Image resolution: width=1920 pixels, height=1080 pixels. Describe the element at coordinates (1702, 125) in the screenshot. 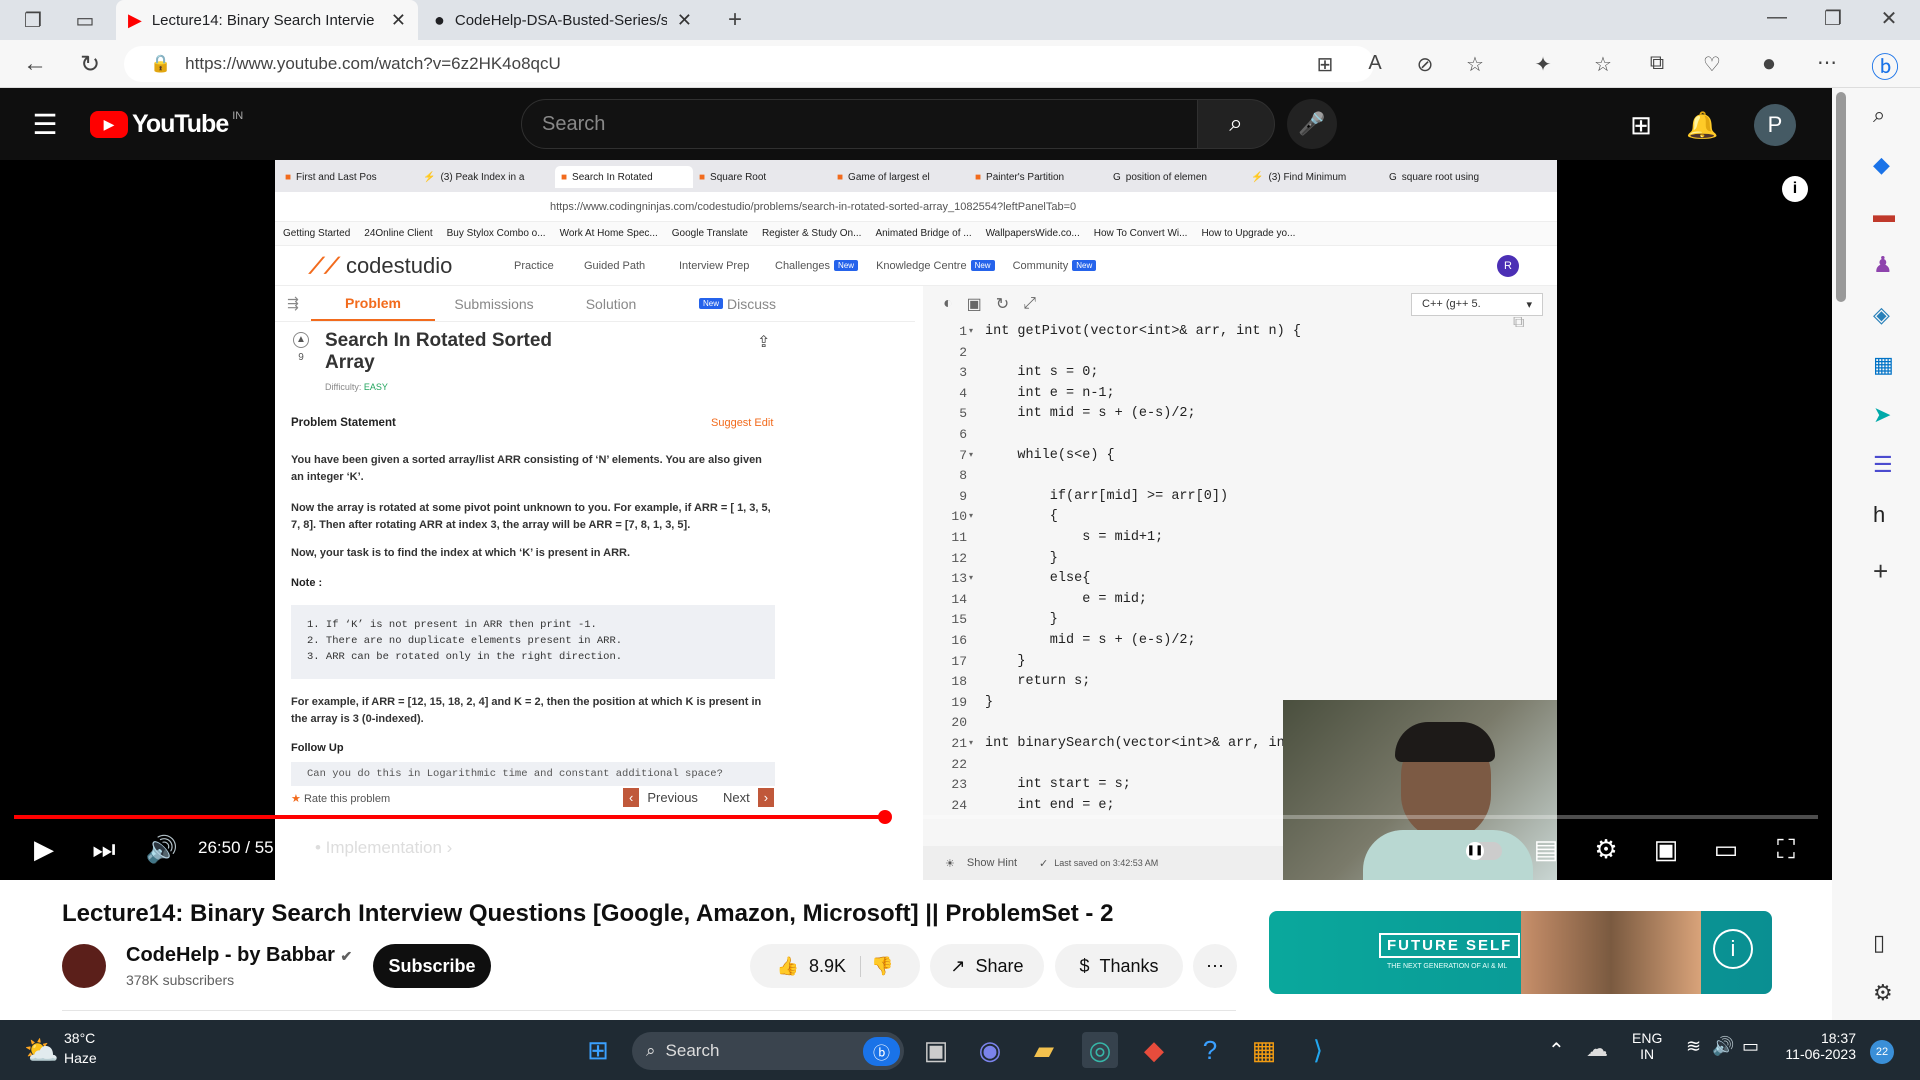

I see `notifications-bell-icon: 🔔` at that location.